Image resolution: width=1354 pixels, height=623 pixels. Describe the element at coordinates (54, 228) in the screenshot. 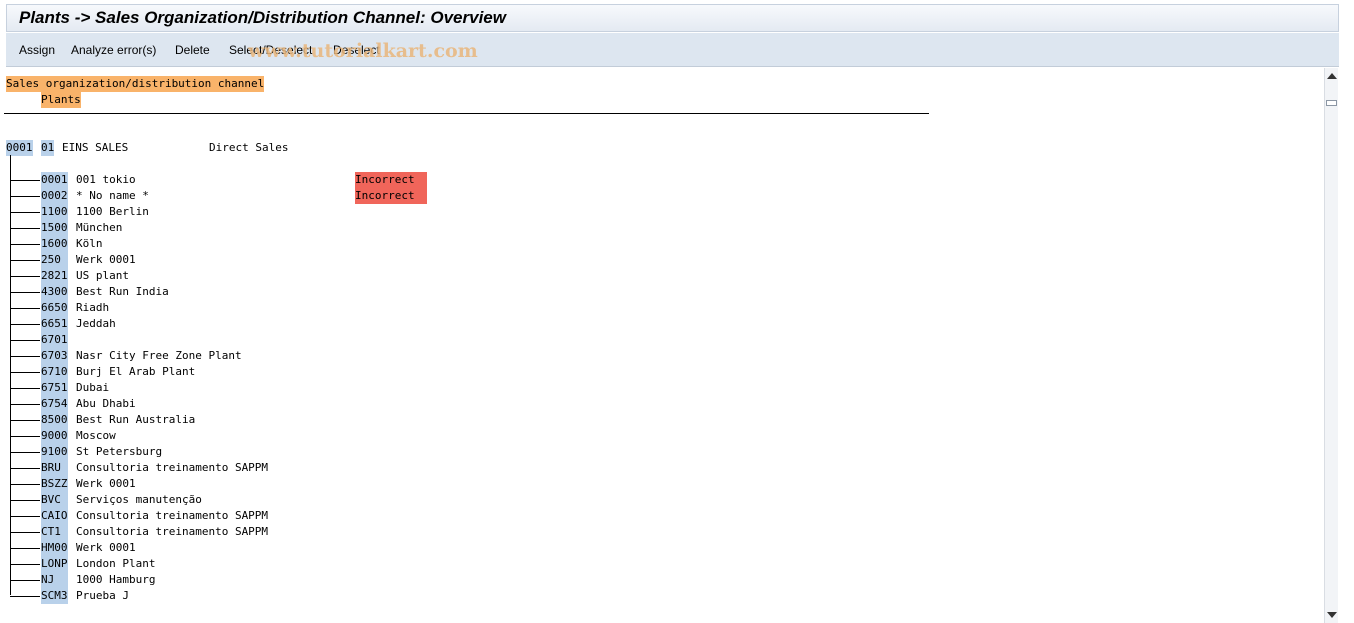

I see `plant-code: 1500` at that location.